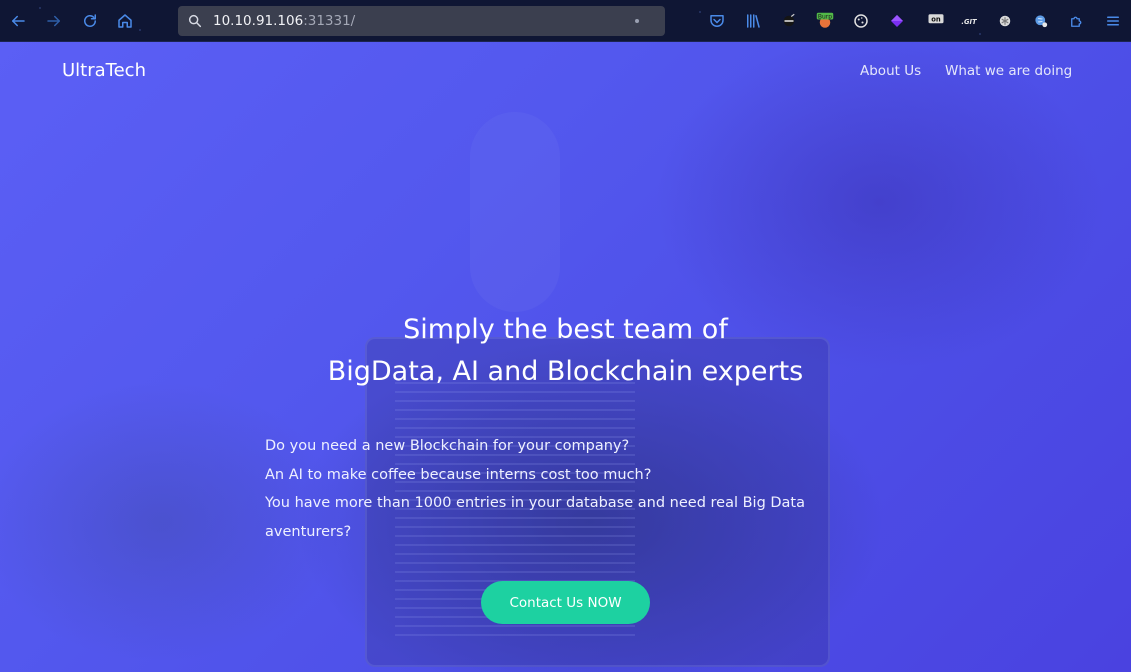  What do you see at coordinates (1008, 71) in the screenshot?
I see `nav-what-we-are-doing: What we are doing` at bounding box center [1008, 71].